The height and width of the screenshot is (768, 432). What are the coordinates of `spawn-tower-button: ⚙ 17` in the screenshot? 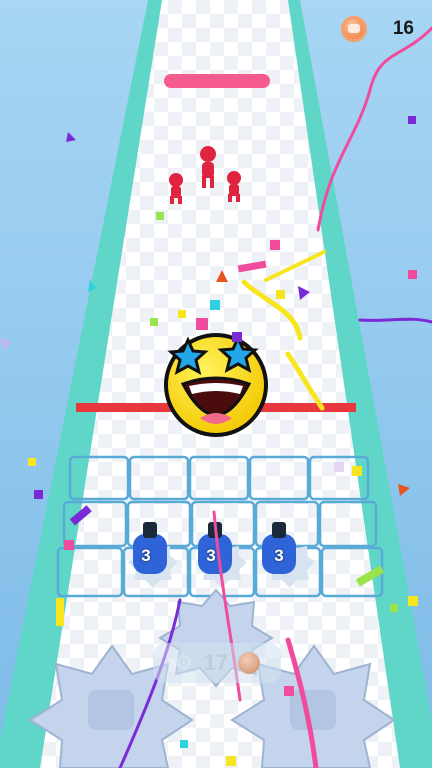 It's located at (217, 663).